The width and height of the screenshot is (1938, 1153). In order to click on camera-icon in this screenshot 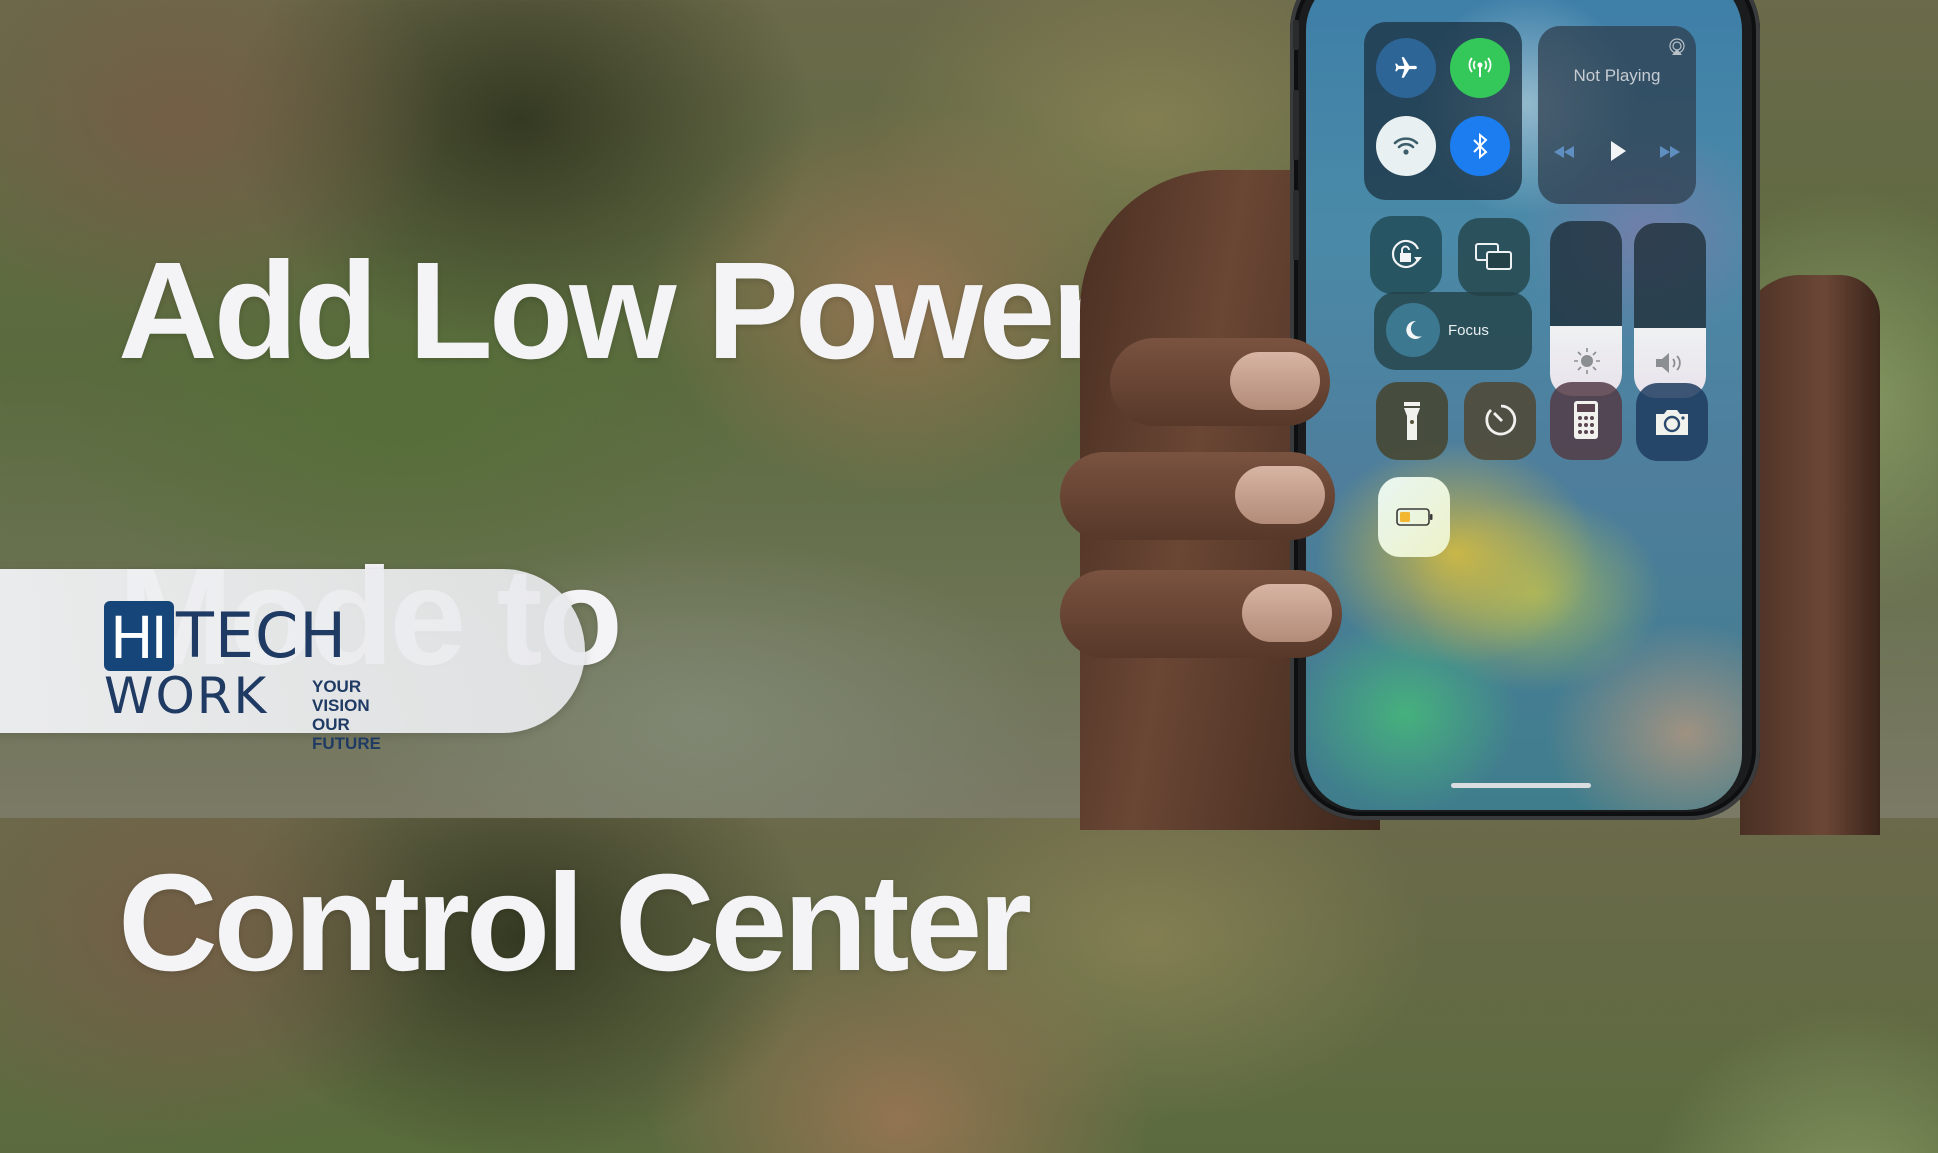, I will do `click(1672, 422)`.